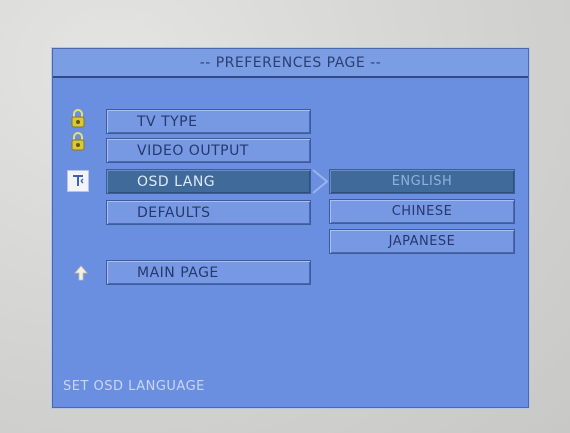  I want to click on main-page-label: MAIN PAGE, so click(178, 272).